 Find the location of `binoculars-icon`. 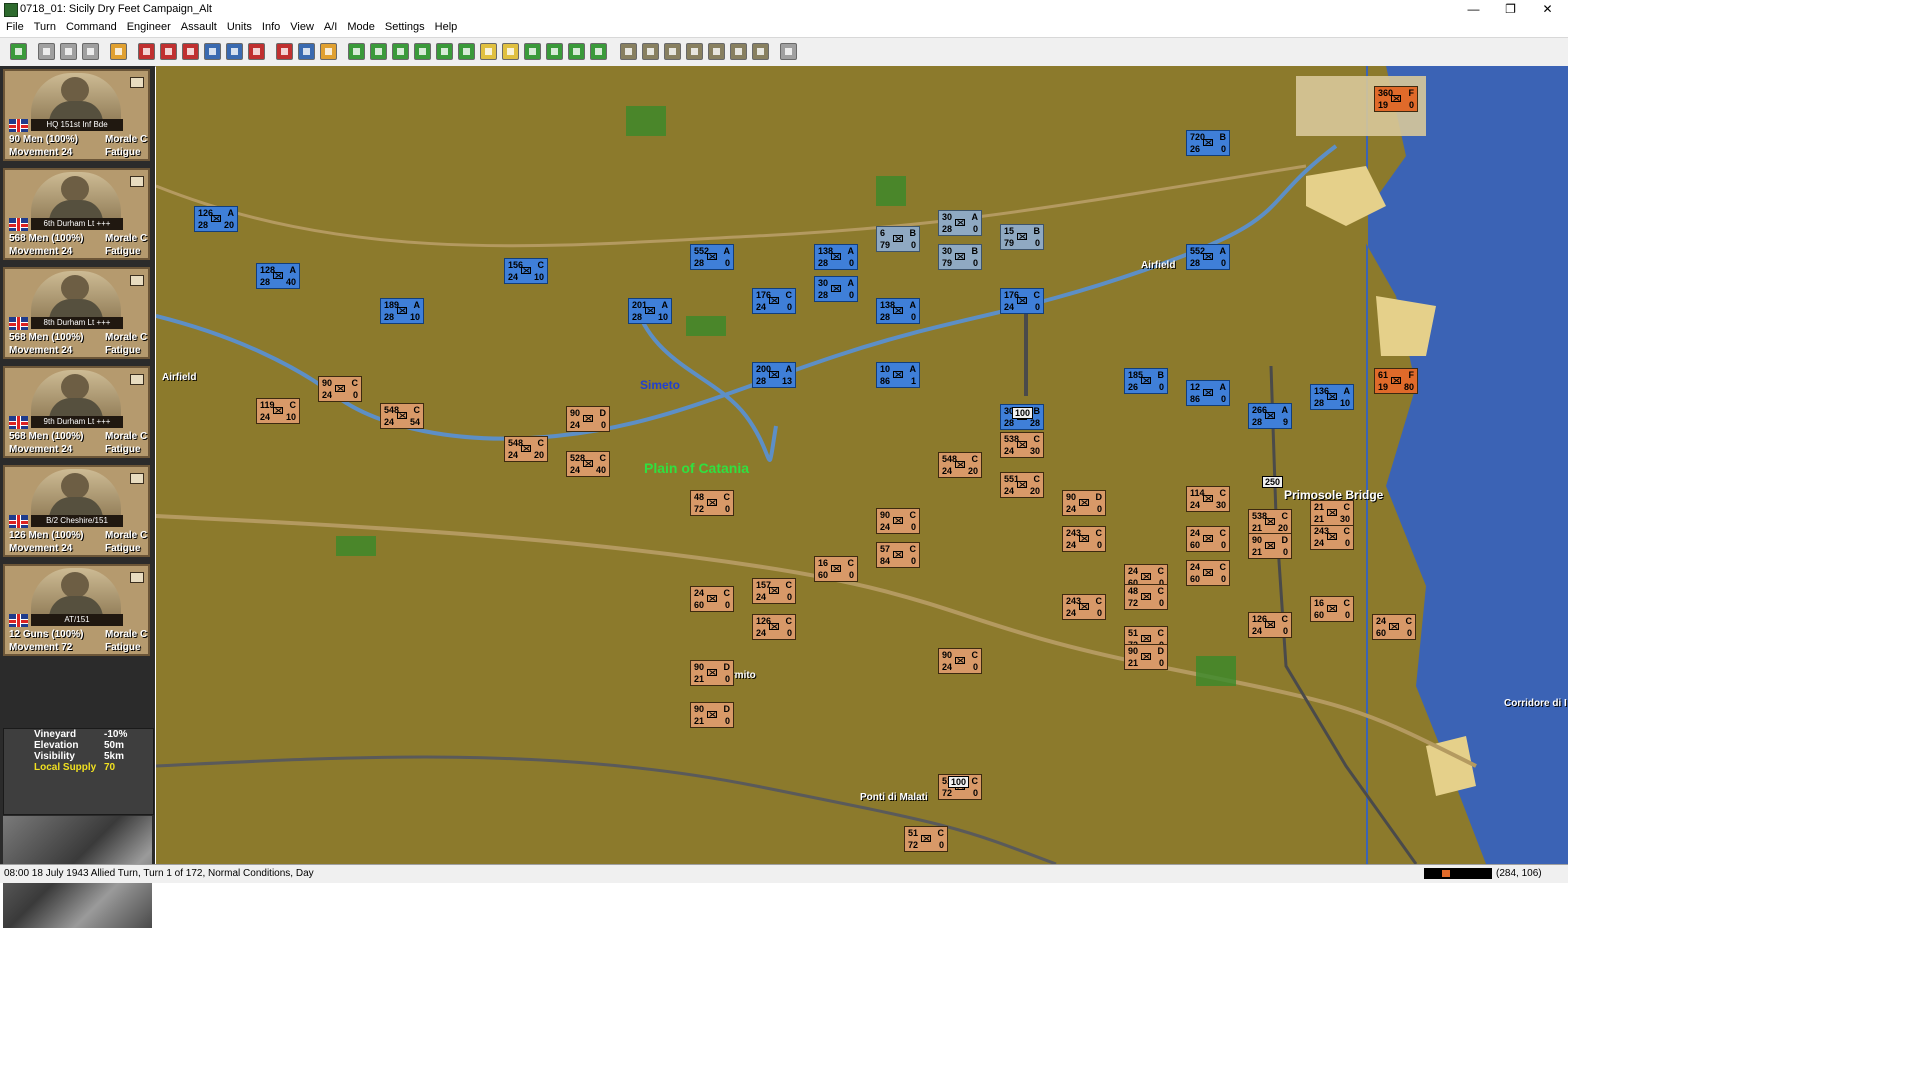

binoculars-icon is located at coordinates (650, 51).